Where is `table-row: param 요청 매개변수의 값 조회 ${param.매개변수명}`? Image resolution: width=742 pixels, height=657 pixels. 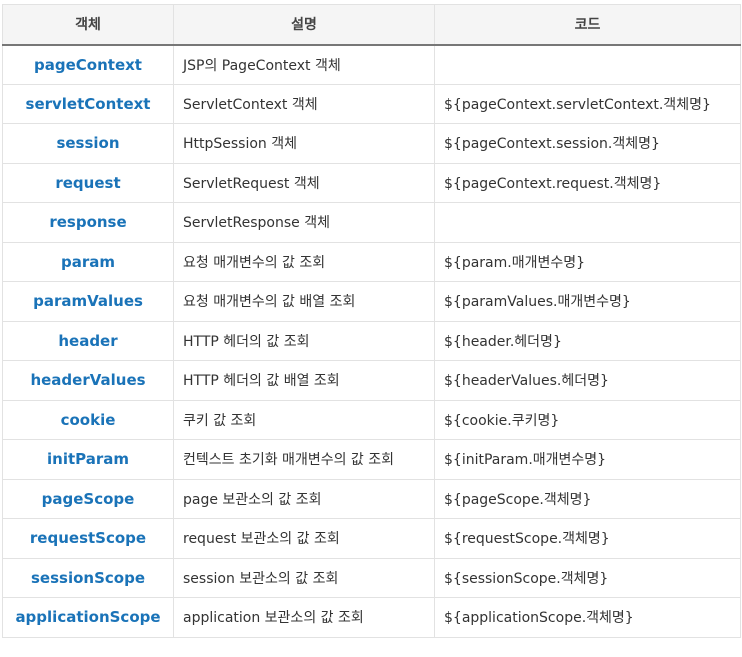
table-row: param 요청 매개변수의 값 조회 ${param.매개변수명} is located at coordinates (371, 261).